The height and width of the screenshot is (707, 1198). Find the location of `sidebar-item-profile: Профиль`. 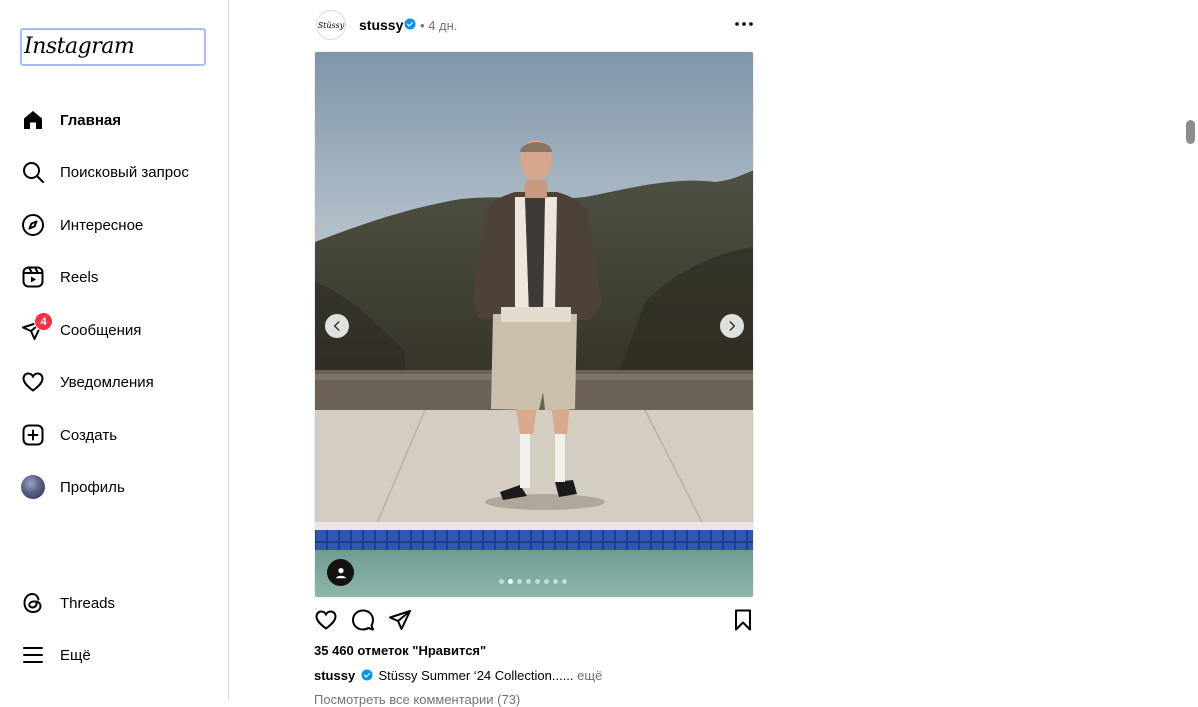

sidebar-item-profile: Профиль is located at coordinates (72, 487).